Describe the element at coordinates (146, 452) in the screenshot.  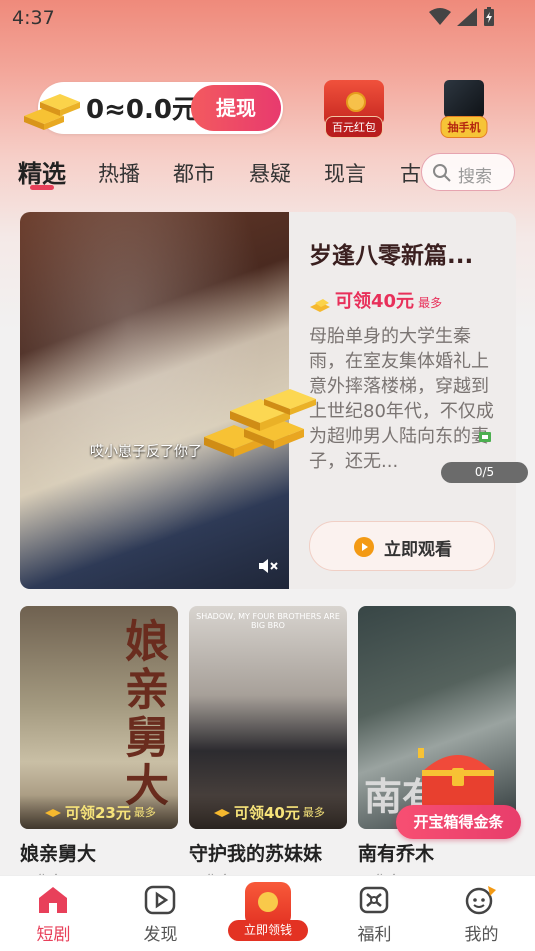
I see `video-caption: 哎小崽子反了你了` at that location.